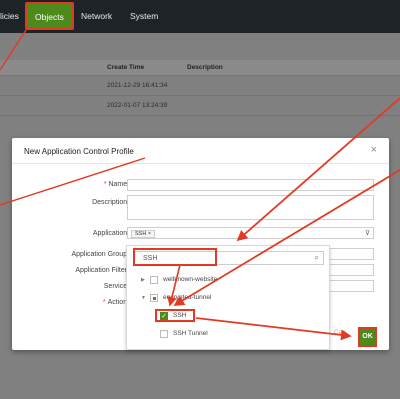 The image size is (400, 399). I want to click on application-group-label: Application Group :, so click(101, 254).